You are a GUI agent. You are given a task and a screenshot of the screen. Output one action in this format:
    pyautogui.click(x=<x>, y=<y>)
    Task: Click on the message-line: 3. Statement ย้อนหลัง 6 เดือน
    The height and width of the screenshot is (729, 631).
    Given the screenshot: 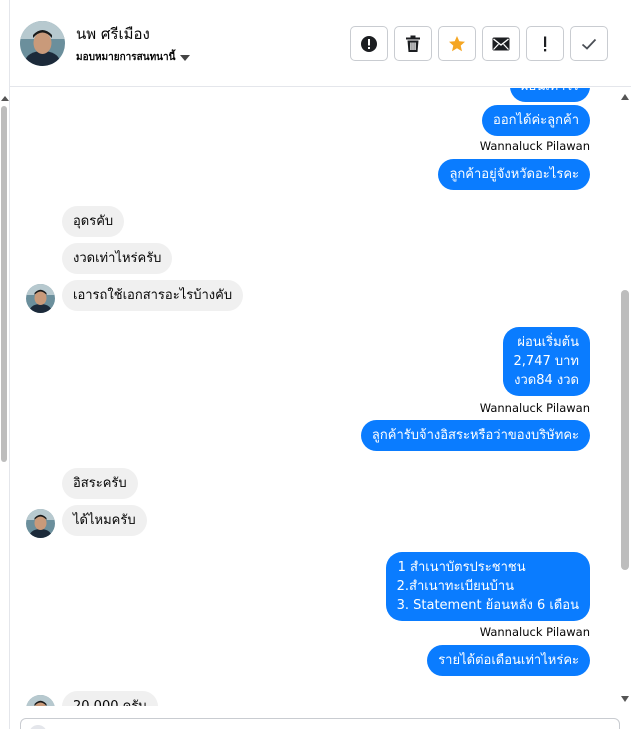 What is the action you would take?
    pyautogui.click(x=487, y=605)
    